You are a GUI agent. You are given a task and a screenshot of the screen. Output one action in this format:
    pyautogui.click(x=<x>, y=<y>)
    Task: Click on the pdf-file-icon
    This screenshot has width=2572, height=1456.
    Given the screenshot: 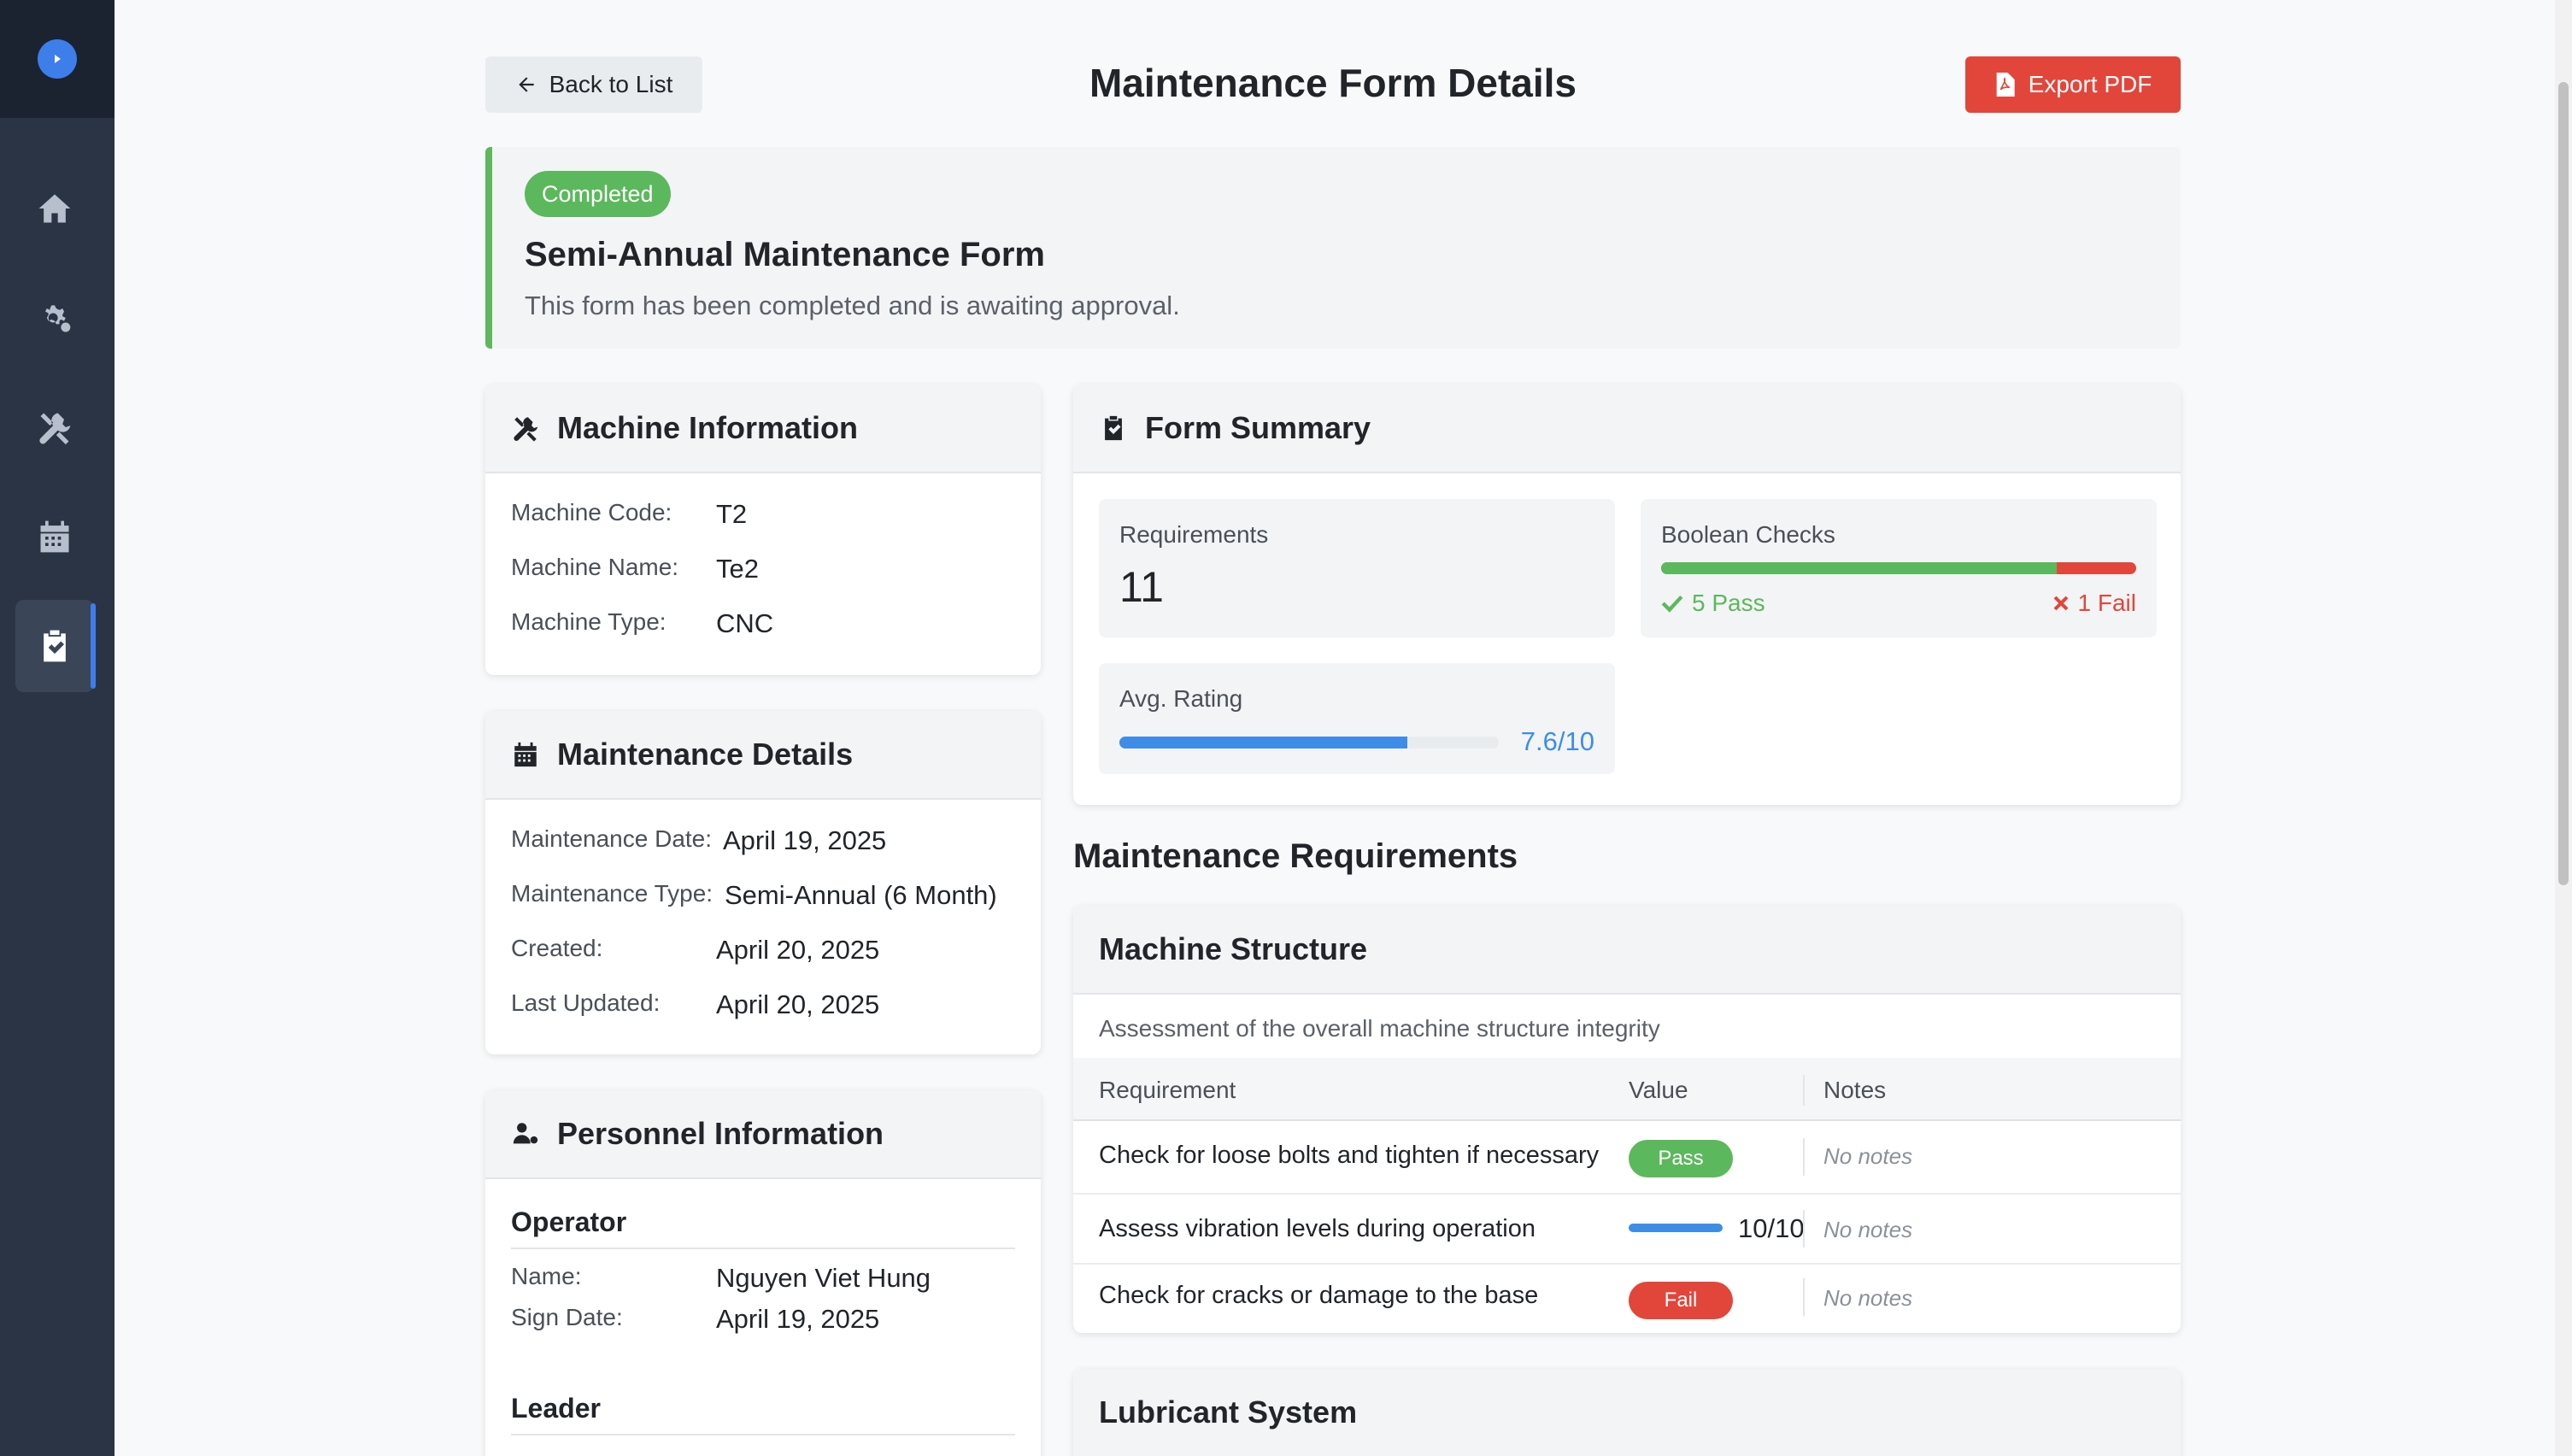 What is the action you would take?
    pyautogui.click(x=2005, y=85)
    